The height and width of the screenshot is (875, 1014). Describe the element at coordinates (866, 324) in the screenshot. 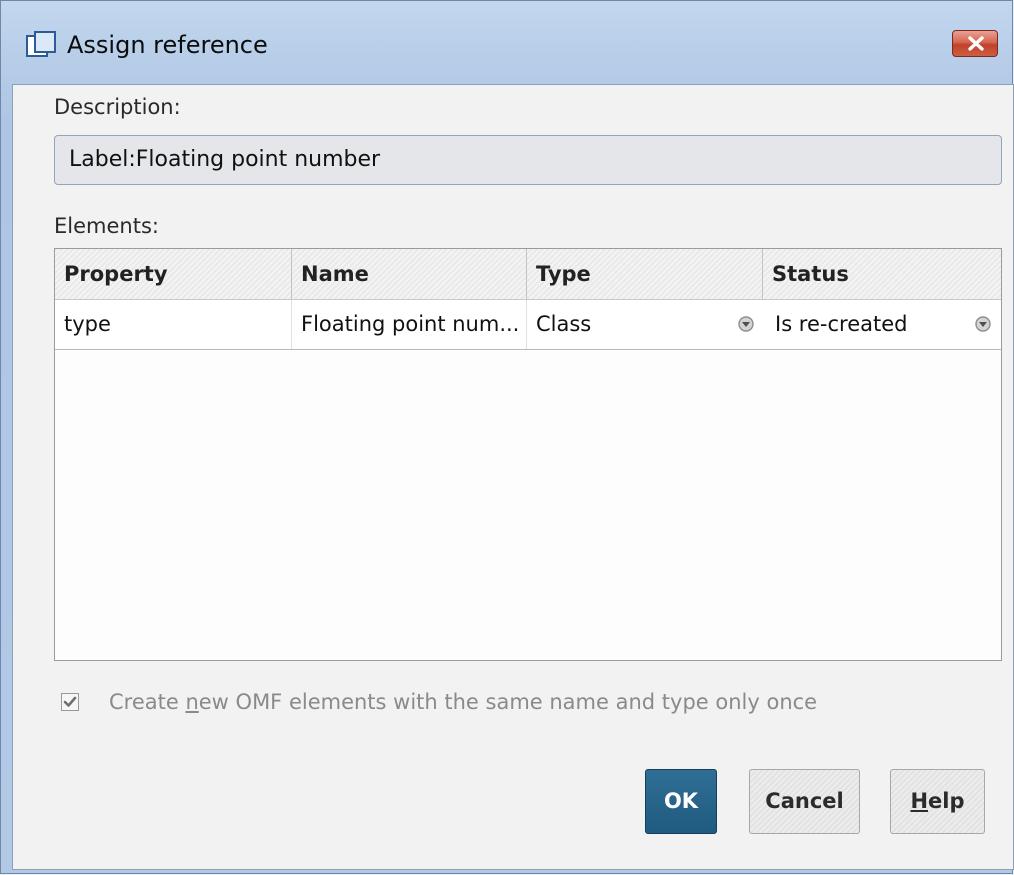

I see `cell-status: Is re-created` at that location.